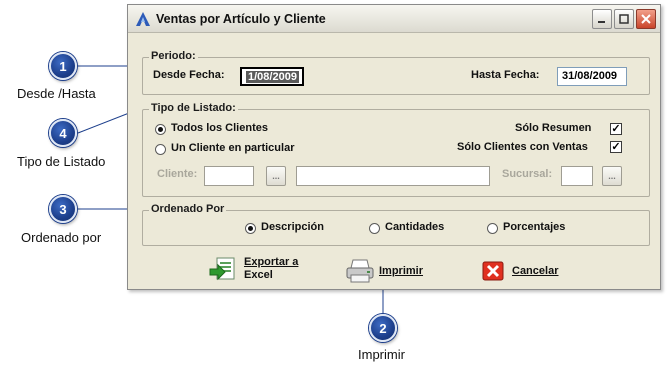 Image resolution: width=670 pixels, height=384 pixels. What do you see at coordinates (193, 108) in the screenshot?
I see `tipo-listado-group-title: Tipo de Listado:` at bounding box center [193, 108].